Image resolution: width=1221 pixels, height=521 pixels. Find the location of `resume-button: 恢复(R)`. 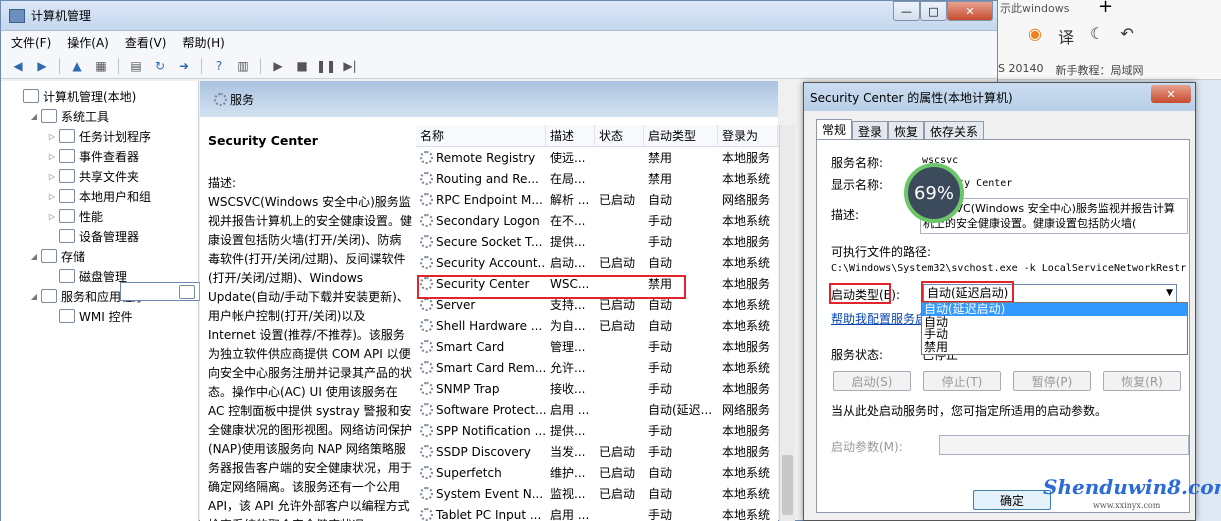

resume-button: 恢复(R) is located at coordinates (1142, 381).